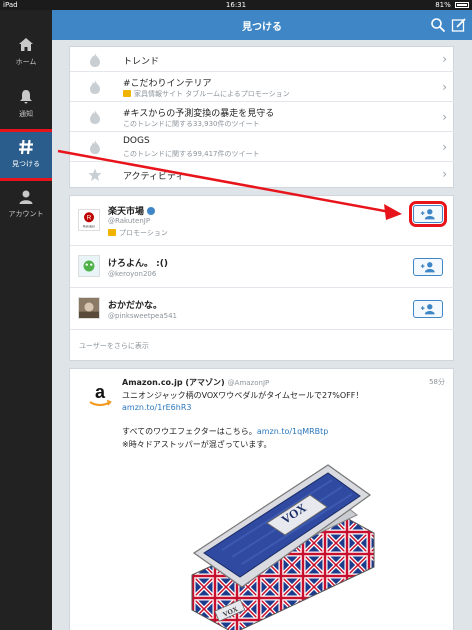 The image size is (472, 630). I want to click on trend-title: DOGS, so click(136, 141).